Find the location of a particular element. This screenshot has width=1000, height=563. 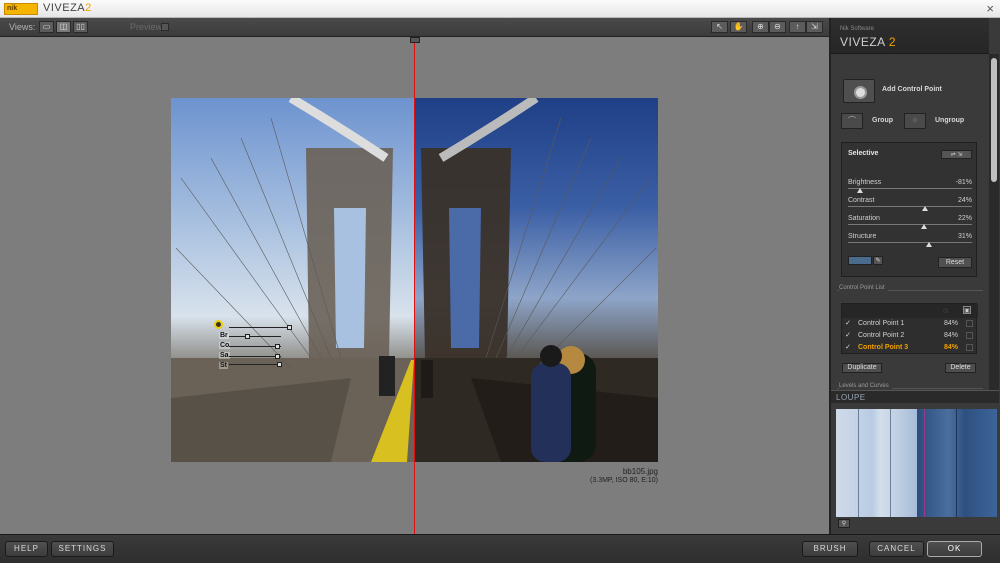

cp-overlay-contrast-slider is located at coordinates (255, 346).